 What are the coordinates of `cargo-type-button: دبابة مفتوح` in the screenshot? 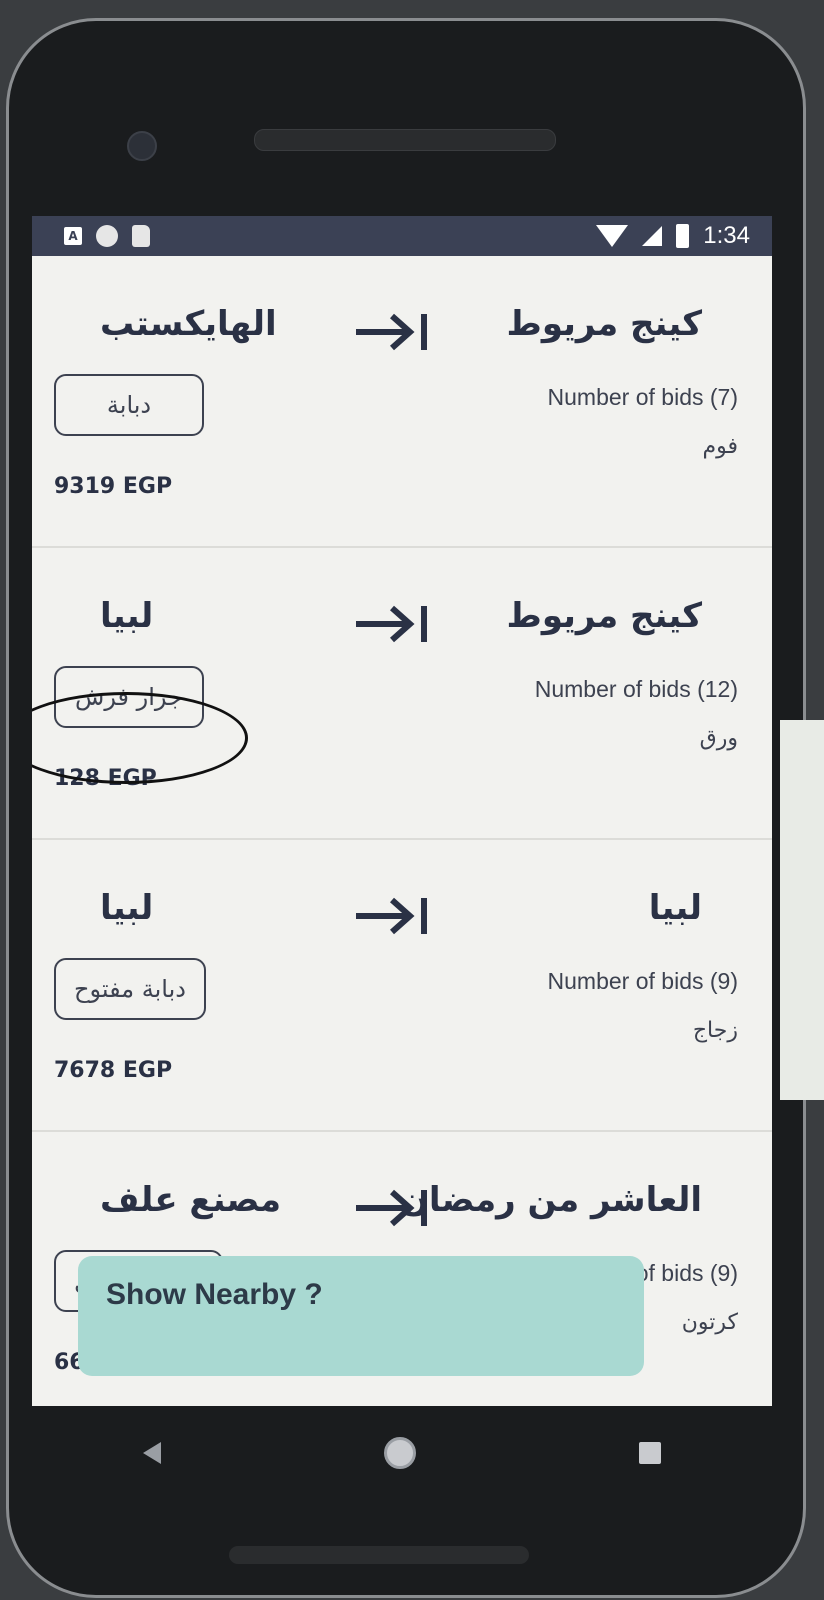 It's located at (130, 989).